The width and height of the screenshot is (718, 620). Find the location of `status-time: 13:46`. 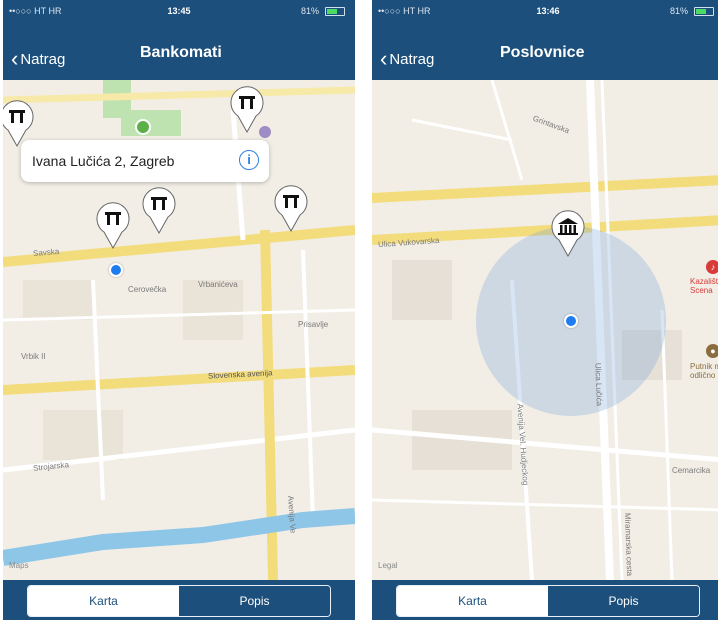

status-time: 13:46 is located at coordinates (548, 11).